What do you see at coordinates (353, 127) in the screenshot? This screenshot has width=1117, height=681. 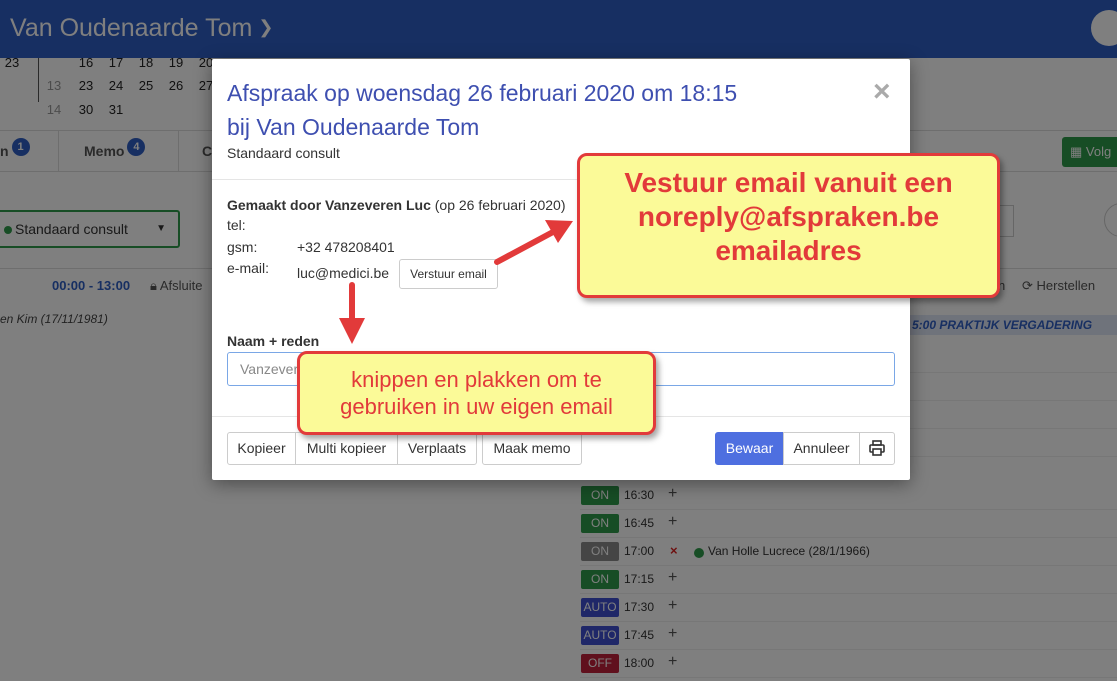 I see `modal-title-line: bij Van Oudenaarde Tom` at bounding box center [353, 127].